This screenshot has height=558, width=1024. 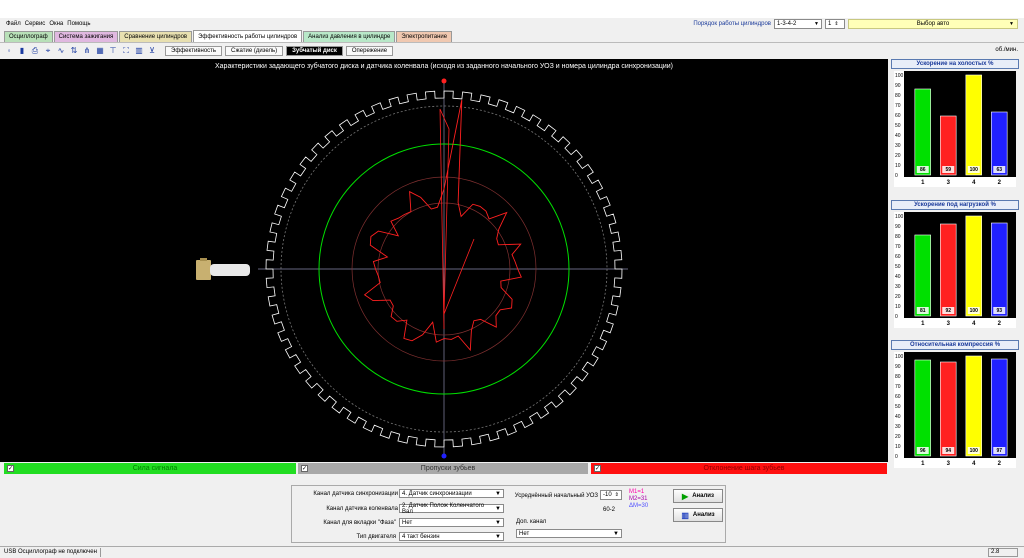 What do you see at coordinates (451, 522) in the screenshot?
I see `phase-tab-select: Нет ▼` at bounding box center [451, 522].